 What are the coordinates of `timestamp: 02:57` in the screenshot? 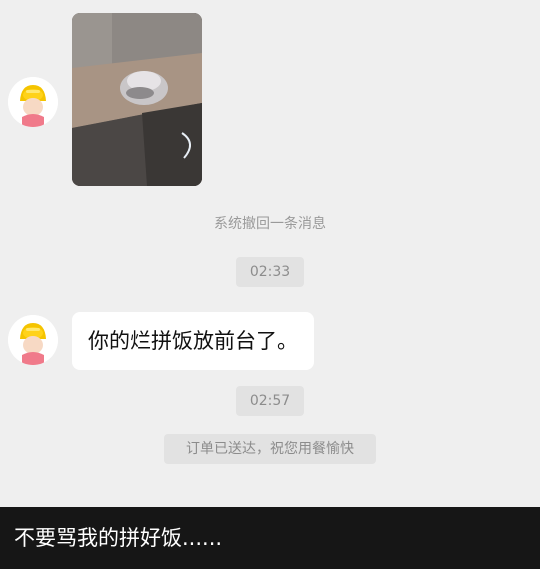 It's located at (270, 401).